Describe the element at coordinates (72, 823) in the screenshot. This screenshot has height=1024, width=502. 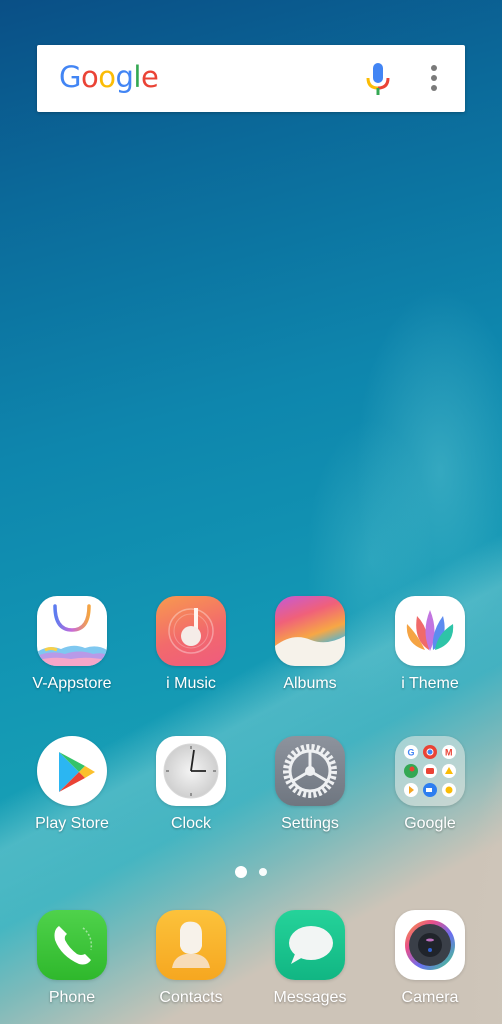
I see `app-label: Play Store` at that location.